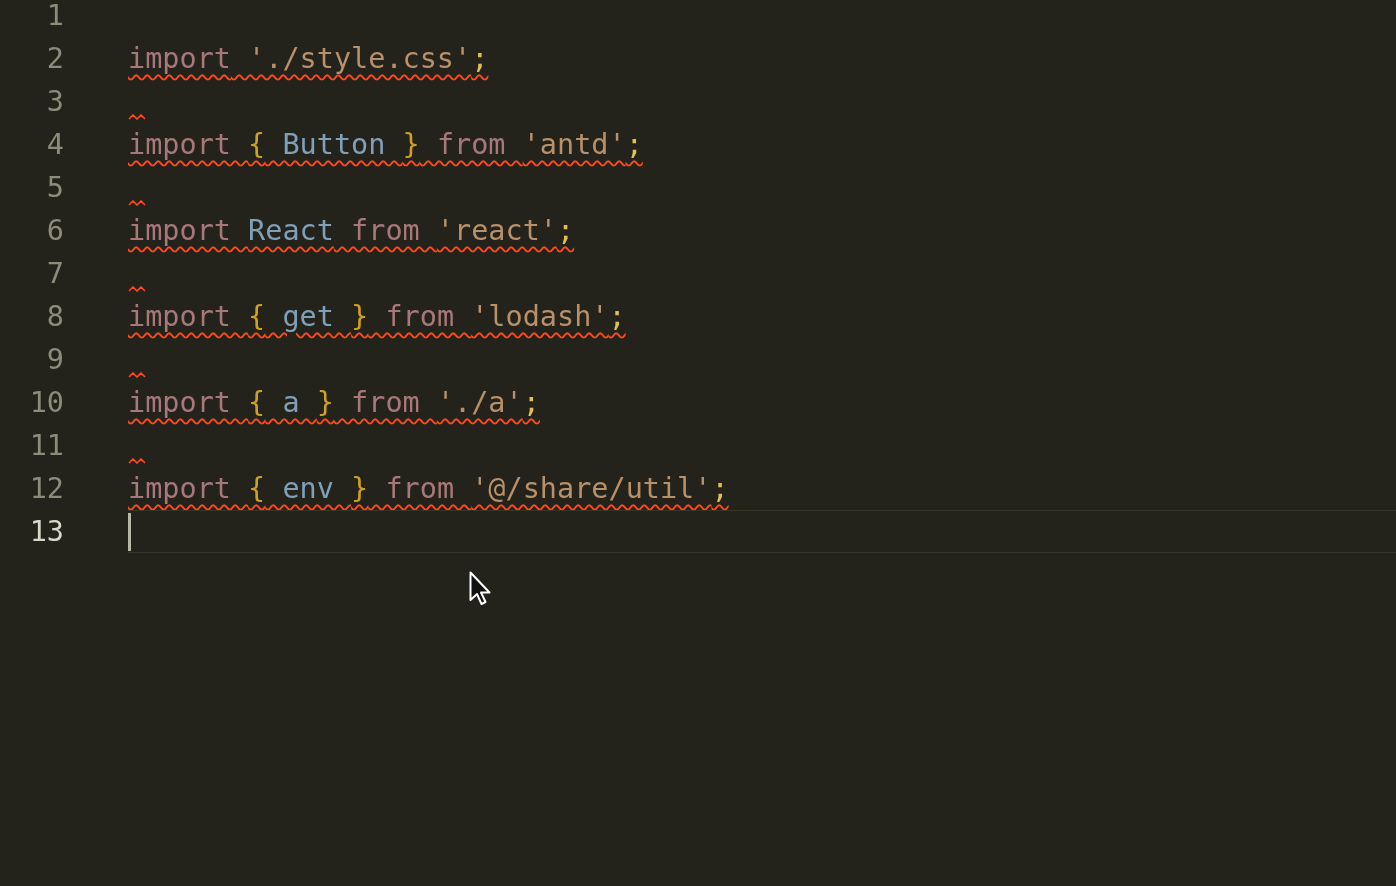 The height and width of the screenshot is (886, 1396). What do you see at coordinates (54, 102) in the screenshot?
I see `line-number: 3` at bounding box center [54, 102].